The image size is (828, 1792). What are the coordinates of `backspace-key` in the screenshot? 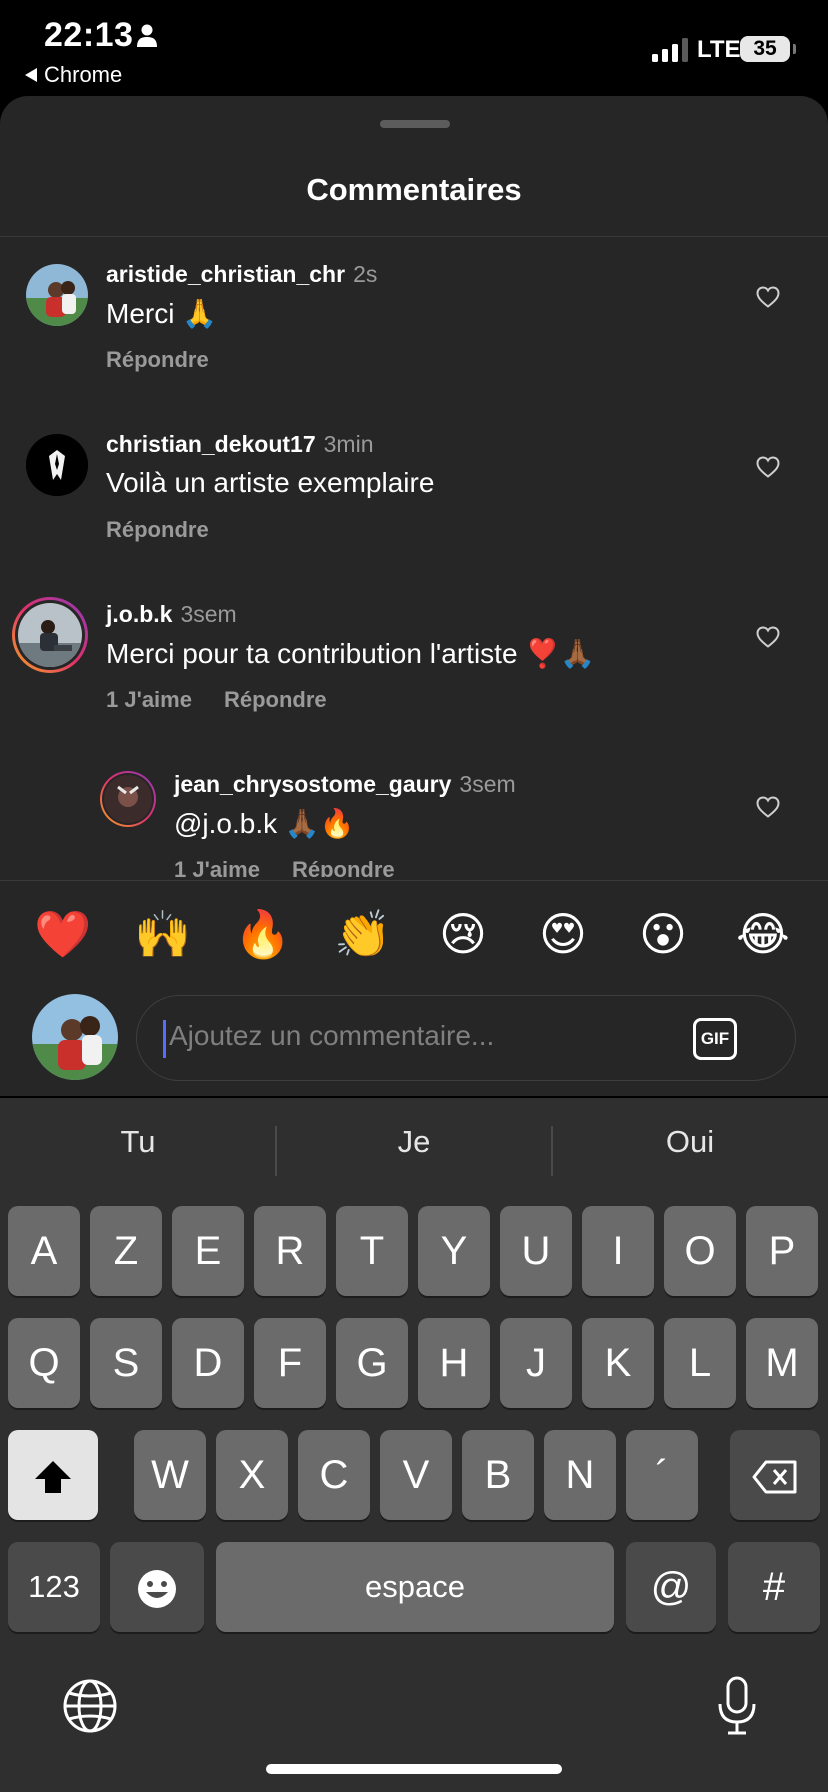 It's located at (775, 1475).